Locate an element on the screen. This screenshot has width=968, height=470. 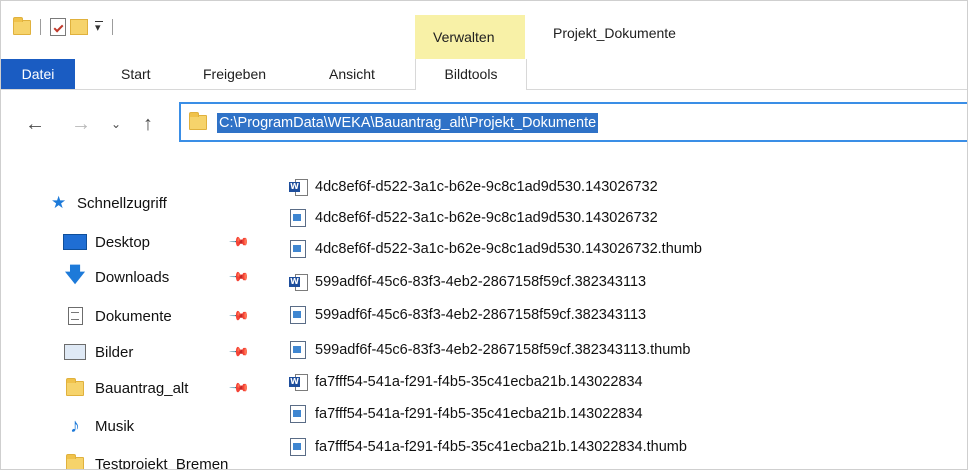
sidebar-item-pictures: Bilder 📌 is located at coordinates (163, 352).